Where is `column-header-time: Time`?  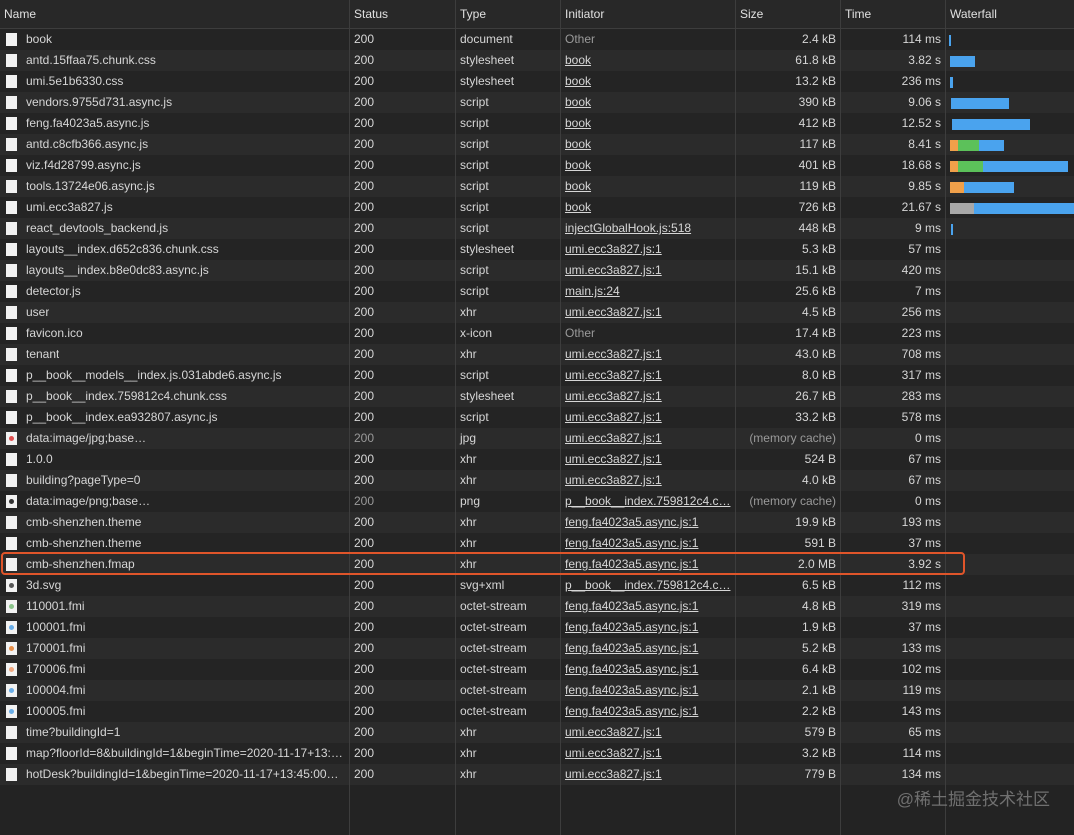 column-header-time: Time is located at coordinates (893, 14).